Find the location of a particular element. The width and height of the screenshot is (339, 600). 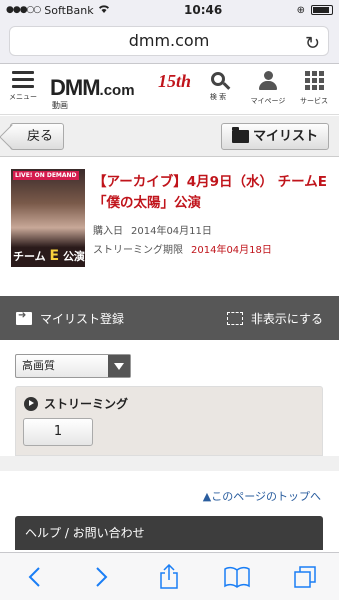

add-mylist-button: マイリスト登録 is located at coordinates (70, 318).